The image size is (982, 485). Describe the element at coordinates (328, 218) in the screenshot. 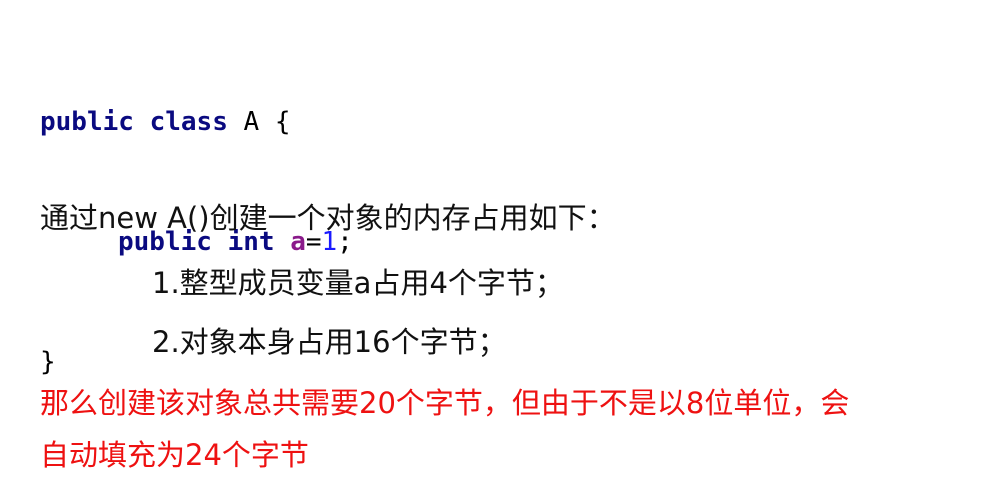

I see `intro-text: 通过new A()创建一个对象的内存占用如下：` at that location.